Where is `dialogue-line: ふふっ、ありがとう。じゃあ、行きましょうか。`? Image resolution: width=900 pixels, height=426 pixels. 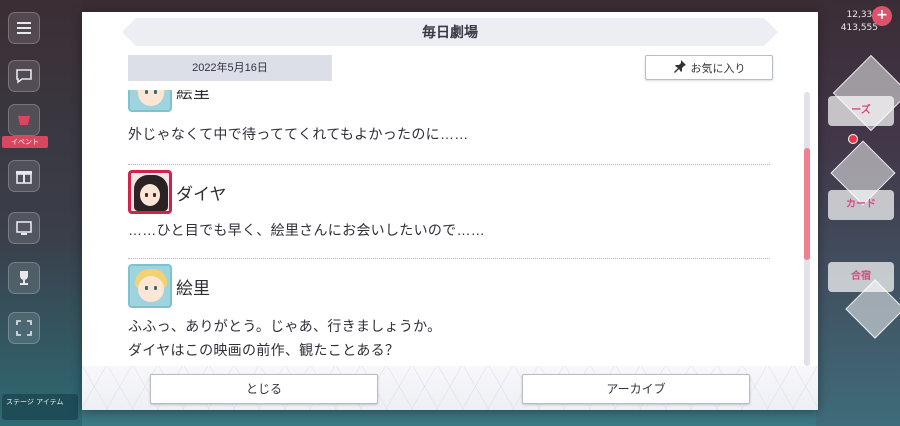 dialogue-line: ふふっ、ありがとう。じゃあ、行きましょうか。 is located at coordinates (285, 326).